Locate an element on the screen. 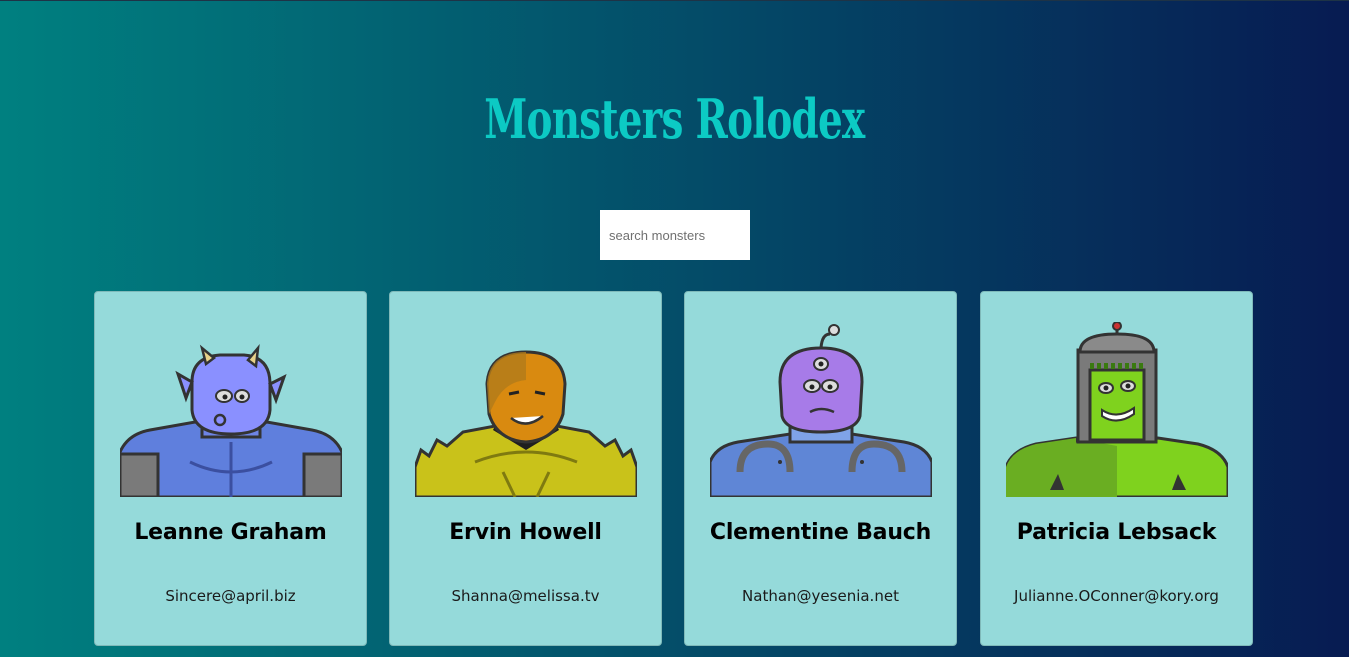 The width and height of the screenshot is (1349, 657). monster-card: Clementine Bauch Nathan@yesenia.net is located at coordinates (820, 468).